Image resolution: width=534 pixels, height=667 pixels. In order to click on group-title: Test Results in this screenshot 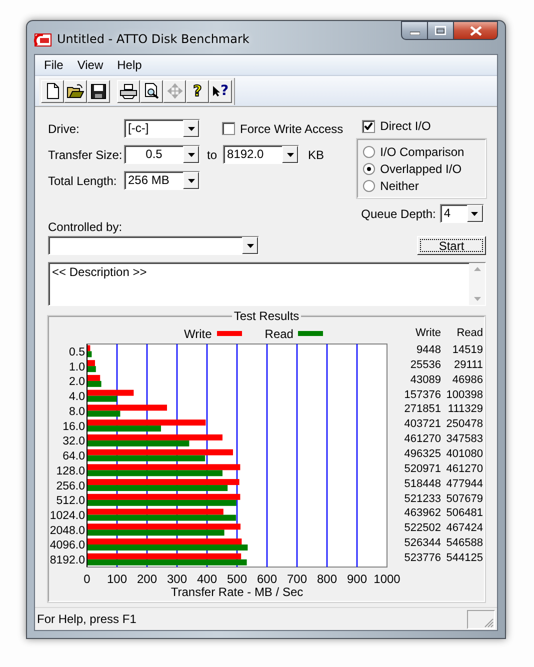, I will do `click(267, 316)`.